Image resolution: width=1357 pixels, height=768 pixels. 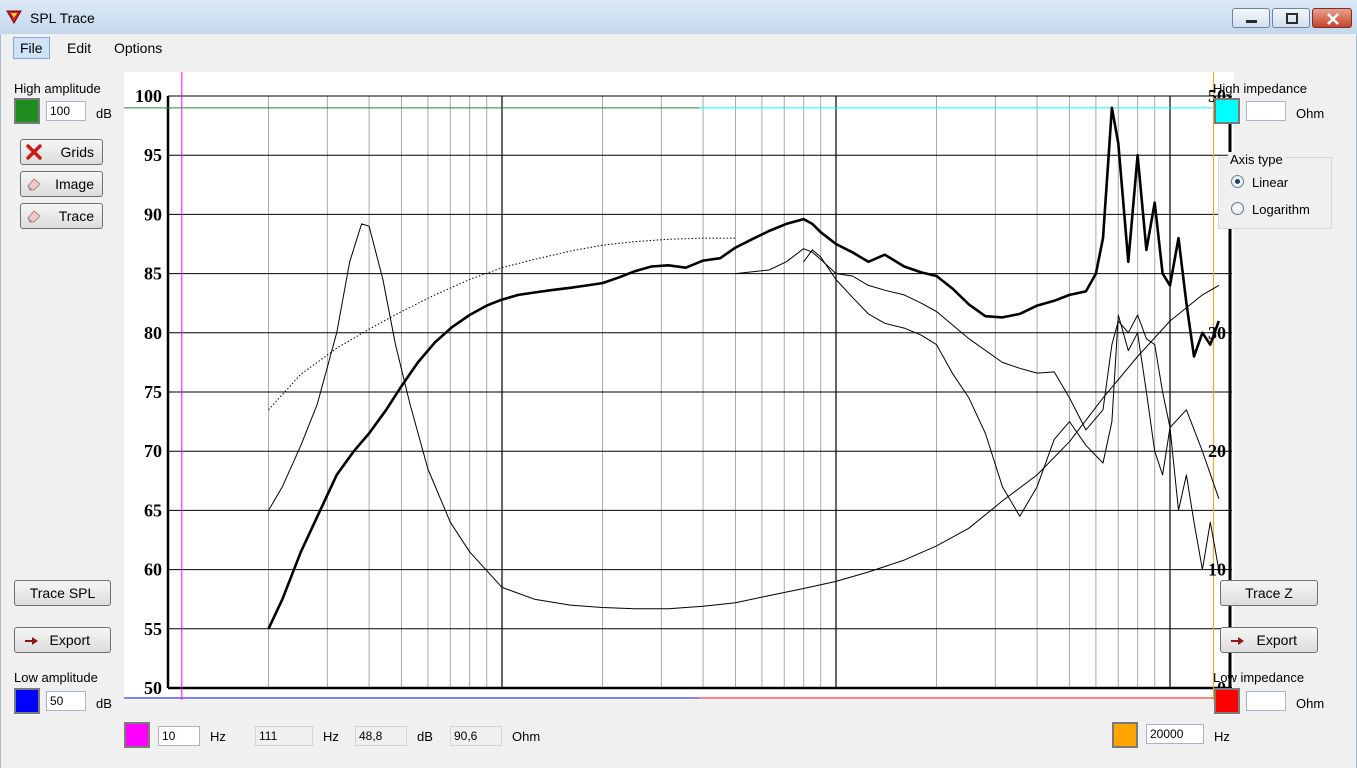 What do you see at coordinates (678, 17) in the screenshot?
I see `title-bar: SPL Trace` at bounding box center [678, 17].